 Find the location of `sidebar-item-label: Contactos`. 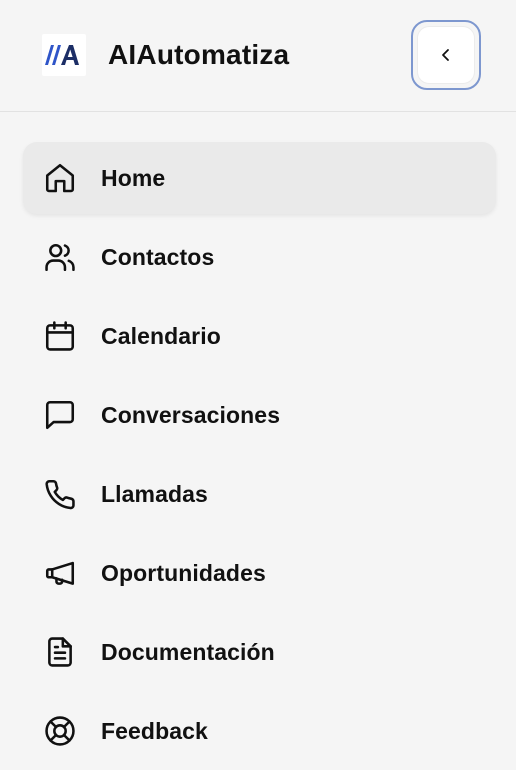

sidebar-item-label: Contactos is located at coordinates (158, 256).